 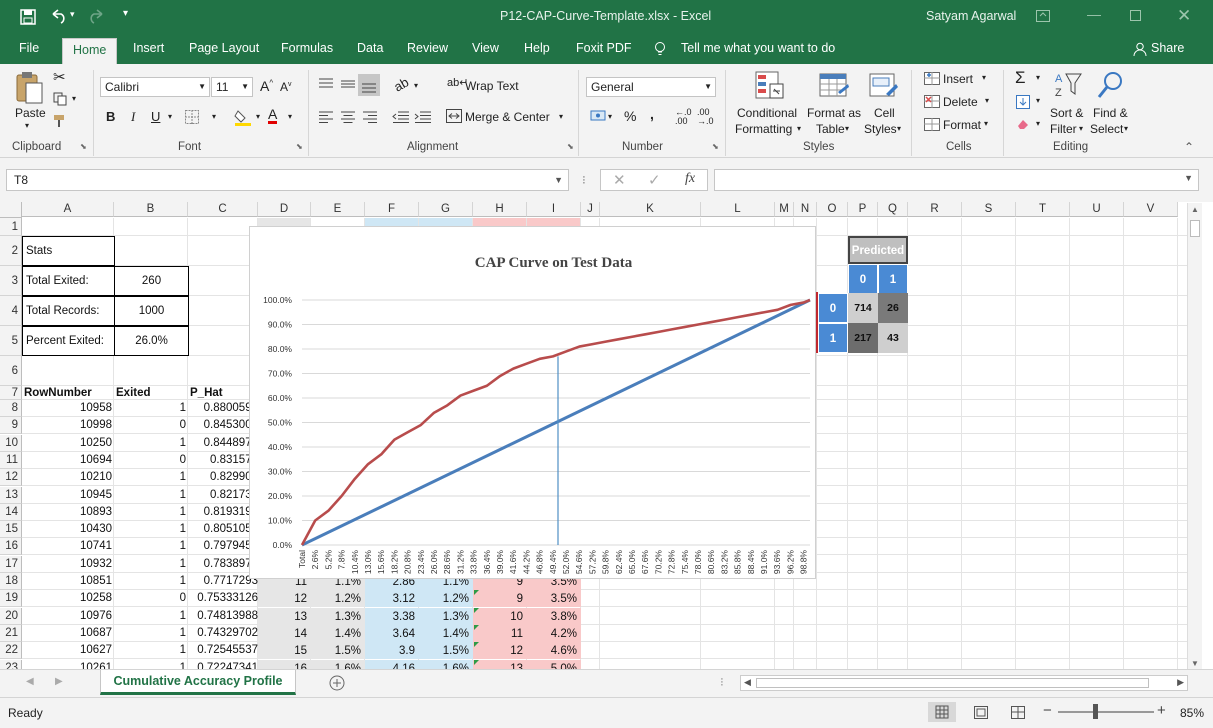 What do you see at coordinates (336, 617) in the screenshot?
I see `table-cell: 1.3%` at bounding box center [336, 617].